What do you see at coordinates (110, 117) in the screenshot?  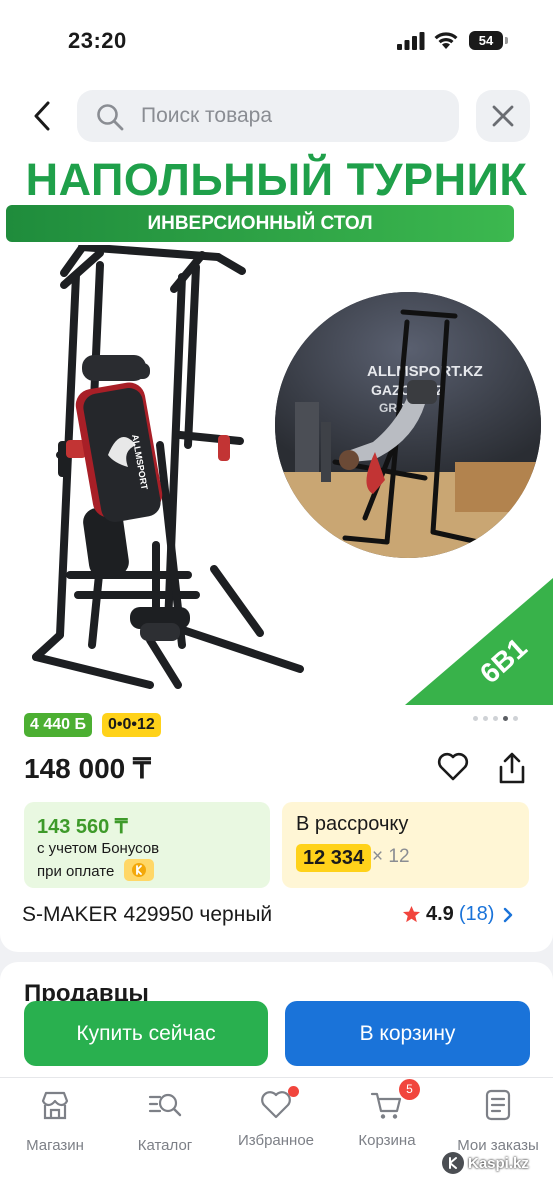 I see `search-icon` at bounding box center [110, 117].